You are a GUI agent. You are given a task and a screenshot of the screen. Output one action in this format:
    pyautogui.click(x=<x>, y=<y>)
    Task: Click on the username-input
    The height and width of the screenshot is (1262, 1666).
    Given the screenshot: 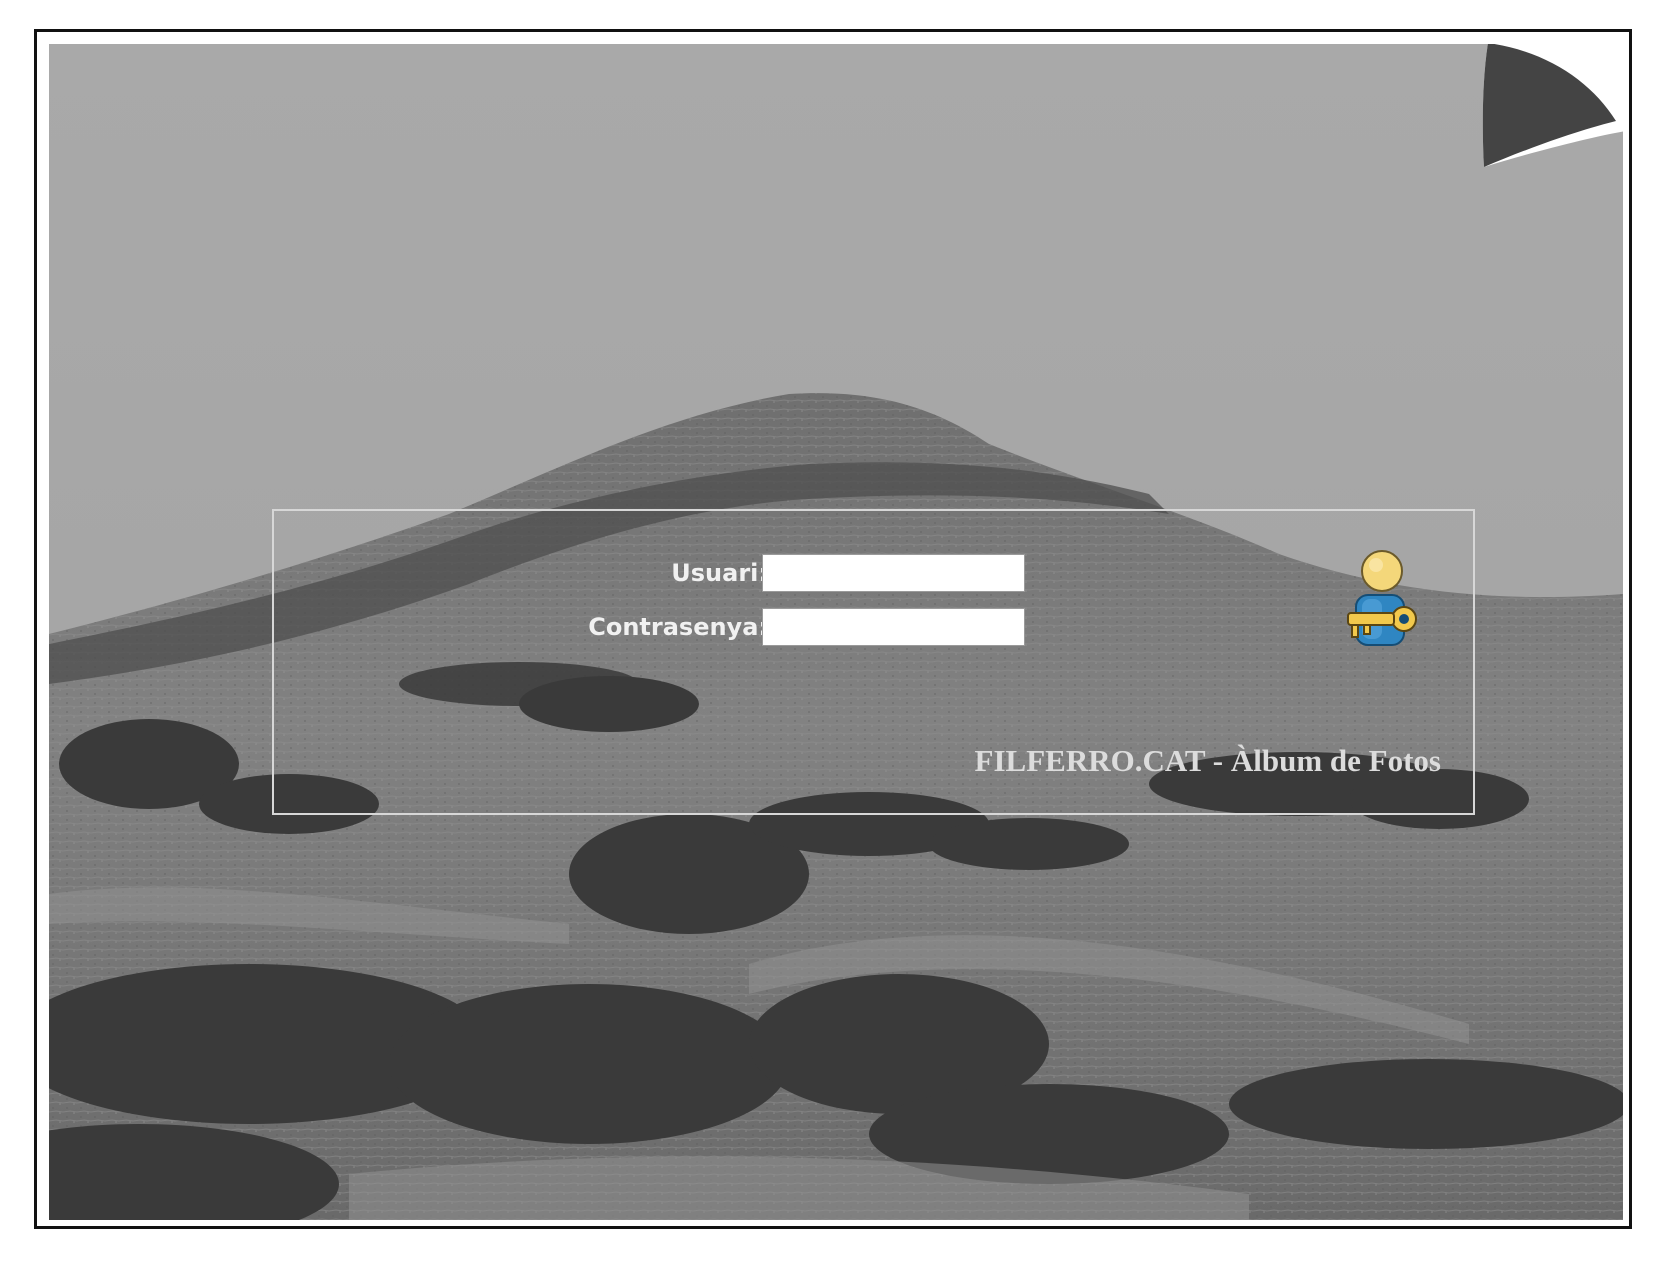 What is the action you would take?
    pyautogui.click(x=893, y=573)
    